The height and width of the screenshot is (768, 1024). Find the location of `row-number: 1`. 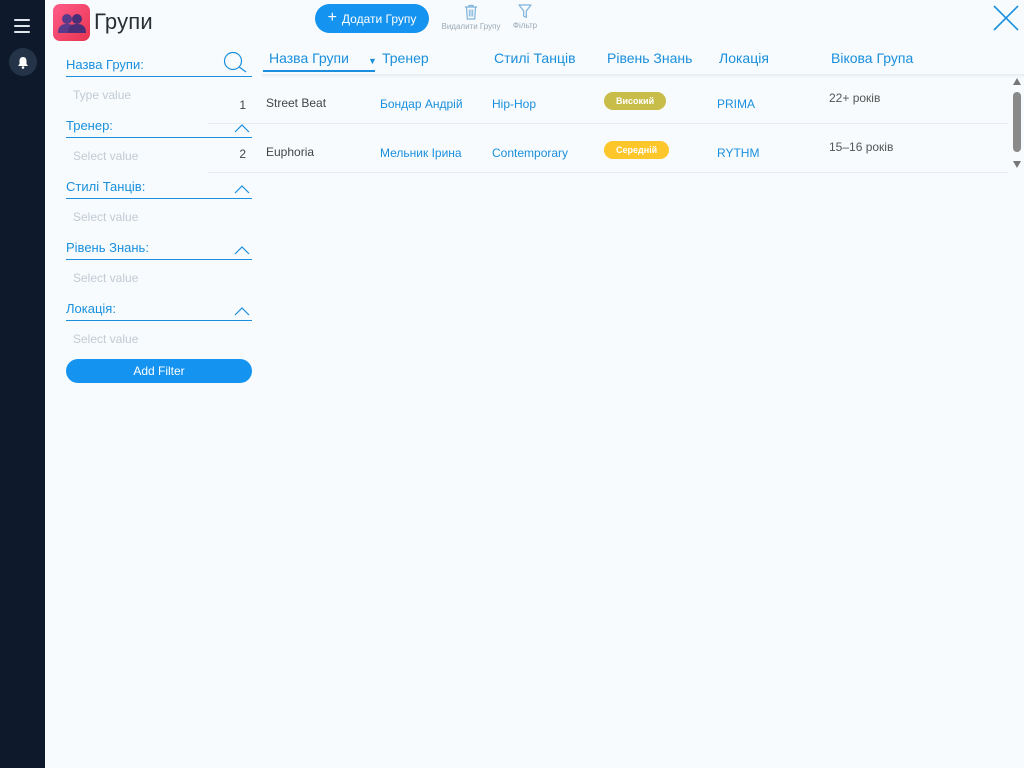

row-number: 1 is located at coordinates (242, 105).